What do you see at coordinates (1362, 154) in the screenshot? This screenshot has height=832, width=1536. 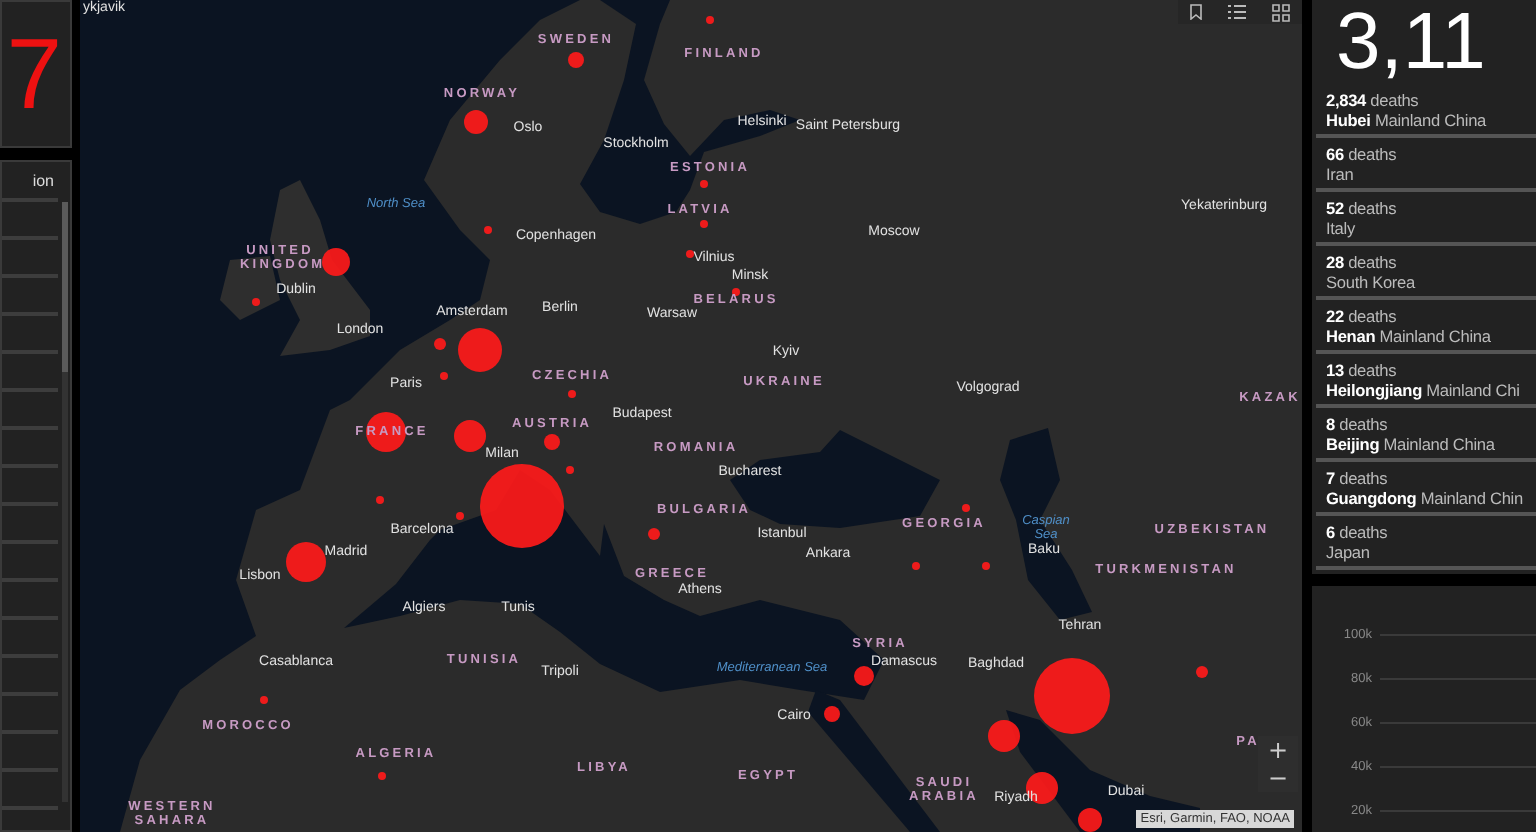 I see `deaths-count: 66 deaths` at bounding box center [1362, 154].